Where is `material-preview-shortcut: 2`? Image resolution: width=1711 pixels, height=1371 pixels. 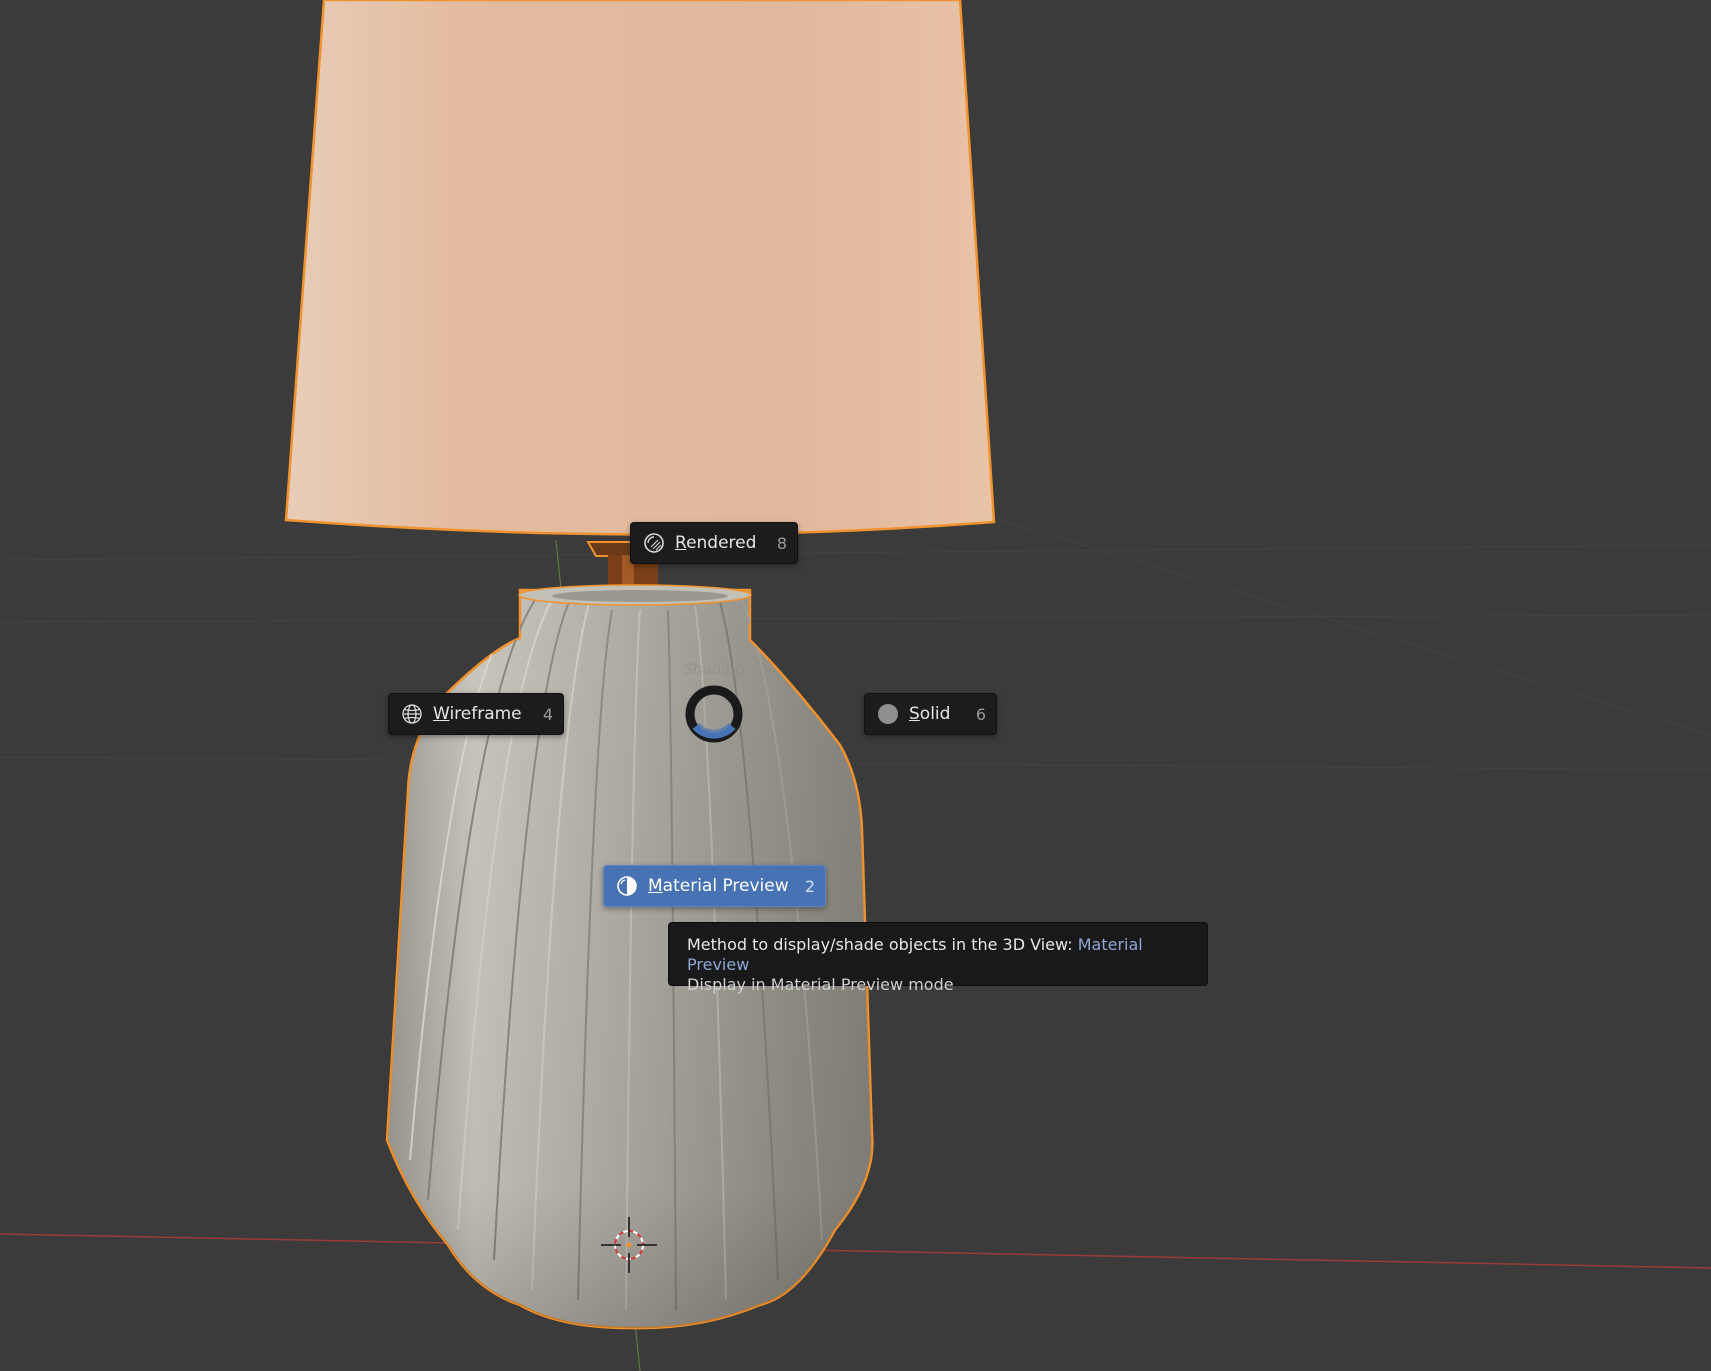
material-preview-shortcut: 2 is located at coordinates (809, 886).